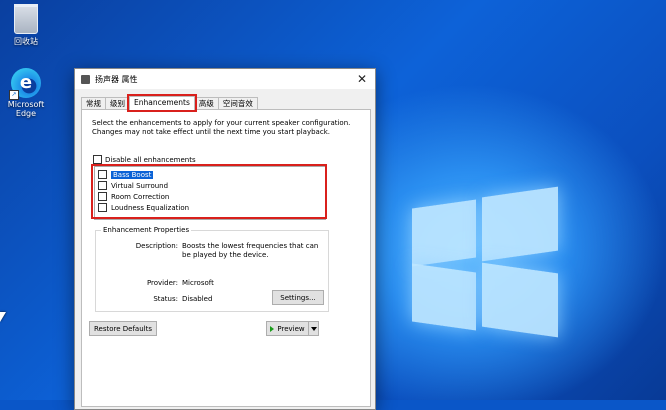  What do you see at coordinates (26, 109) in the screenshot?
I see `desktop-icon-label: Microsoft Edge` at bounding box center [26, 109].